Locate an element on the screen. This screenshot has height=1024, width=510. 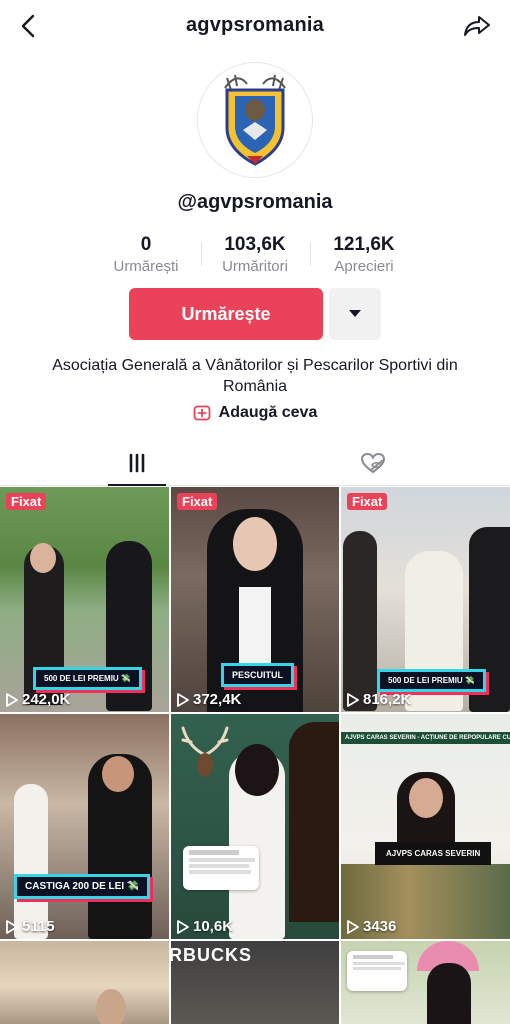
view-count-value: 10,6K is located at coordinates (213, 926).